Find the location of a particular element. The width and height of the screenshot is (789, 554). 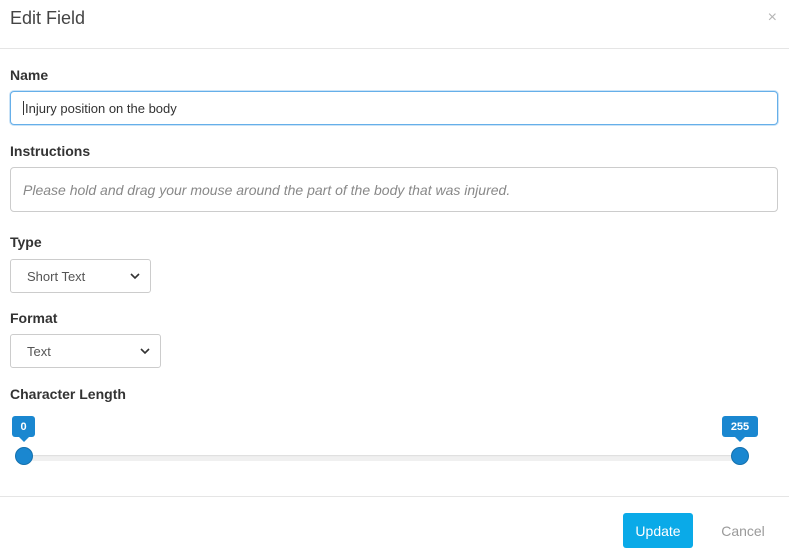

dialog-header: Edit Field × is located at coordinates (394, 24).